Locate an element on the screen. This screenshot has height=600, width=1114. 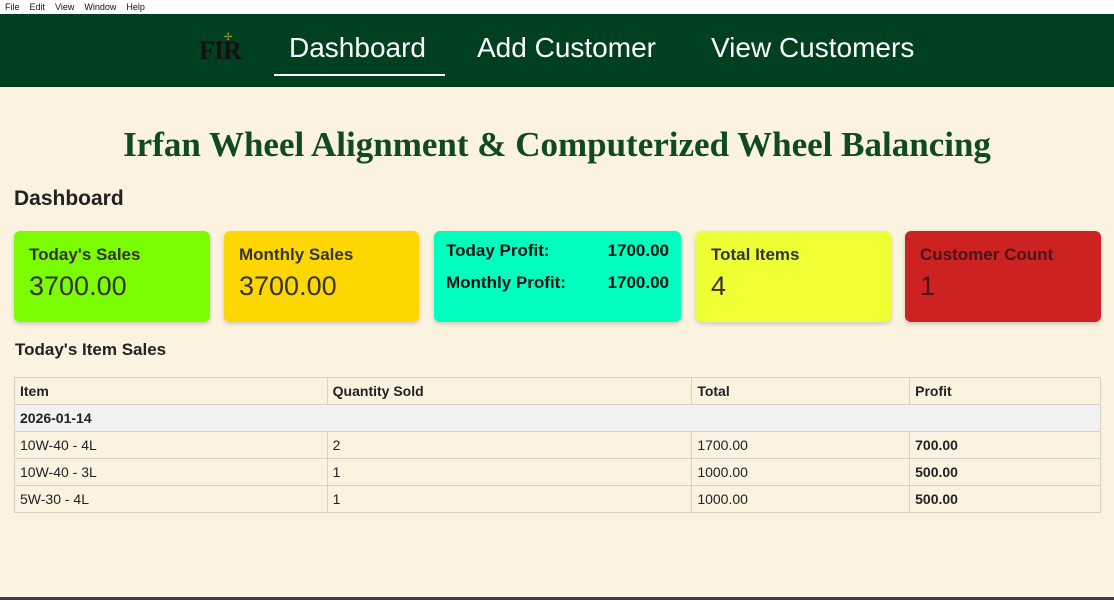
col-item: Item is located at coordinates (171, 391).